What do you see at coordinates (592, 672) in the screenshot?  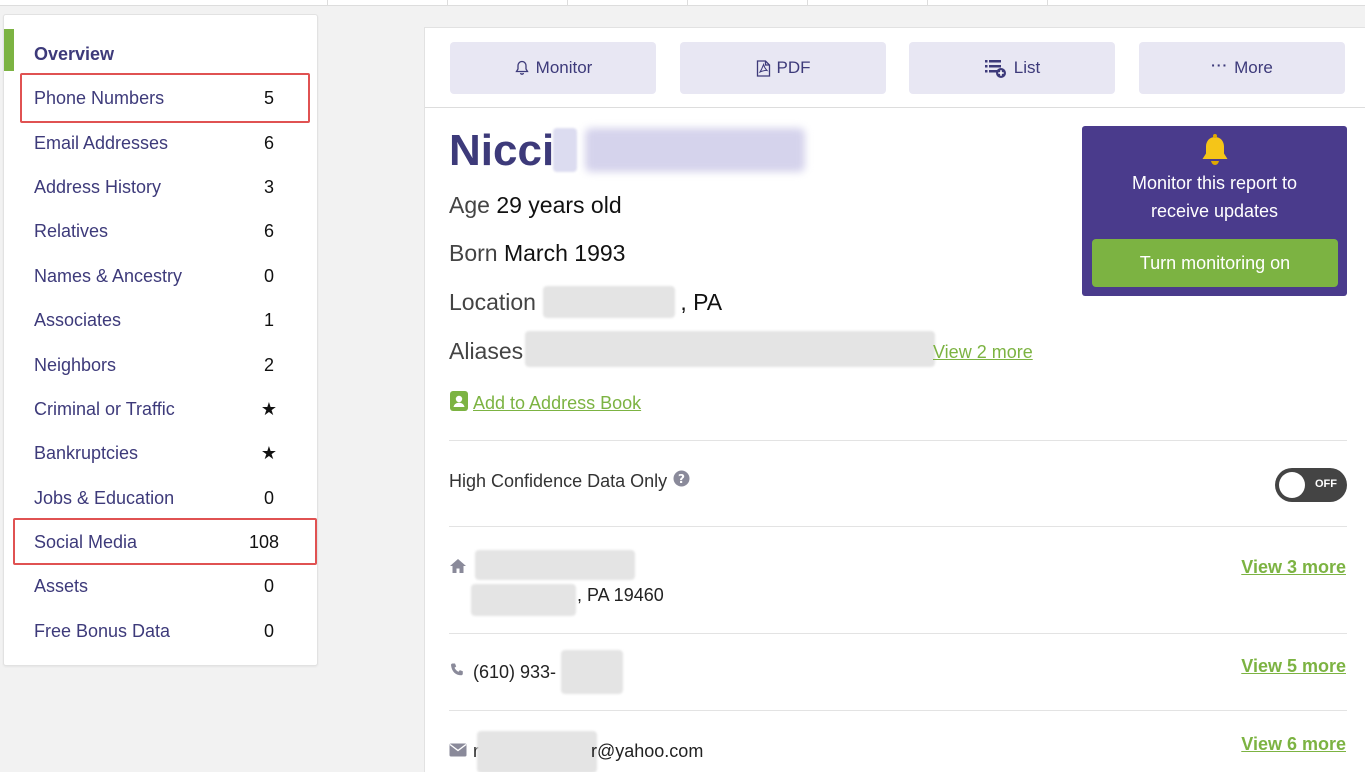 I see `redacted-phone-digits` at bounding box center [592, 672].